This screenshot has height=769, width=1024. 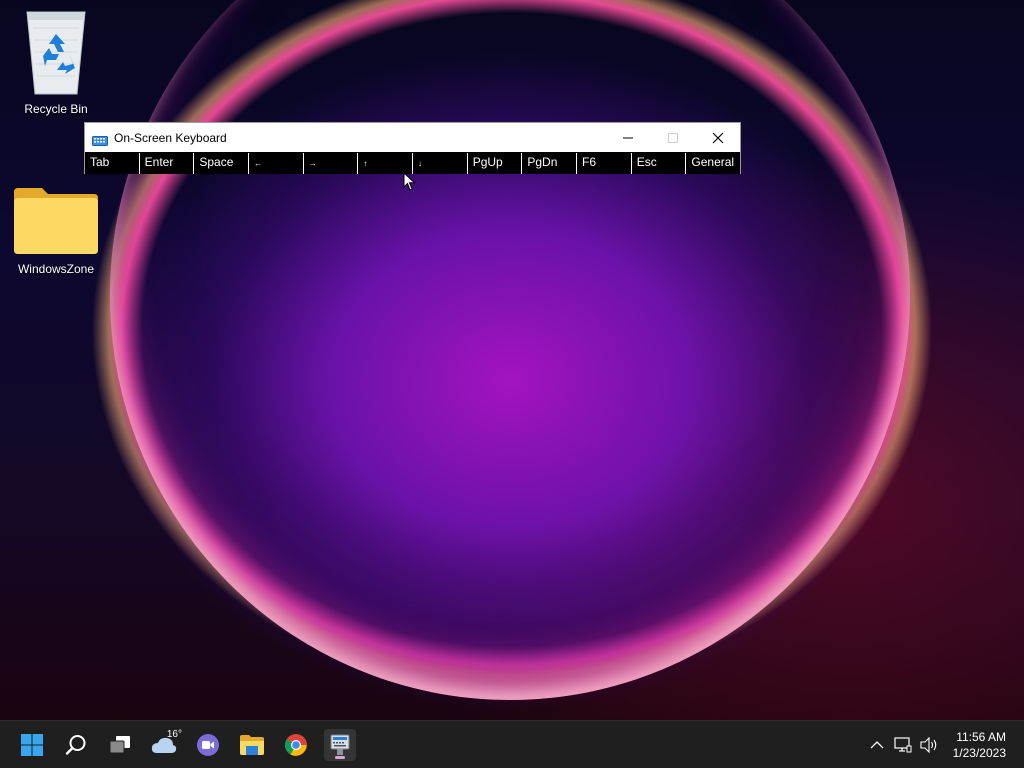 I want to click on key-enter: Enter, so click(x=167, y=163).